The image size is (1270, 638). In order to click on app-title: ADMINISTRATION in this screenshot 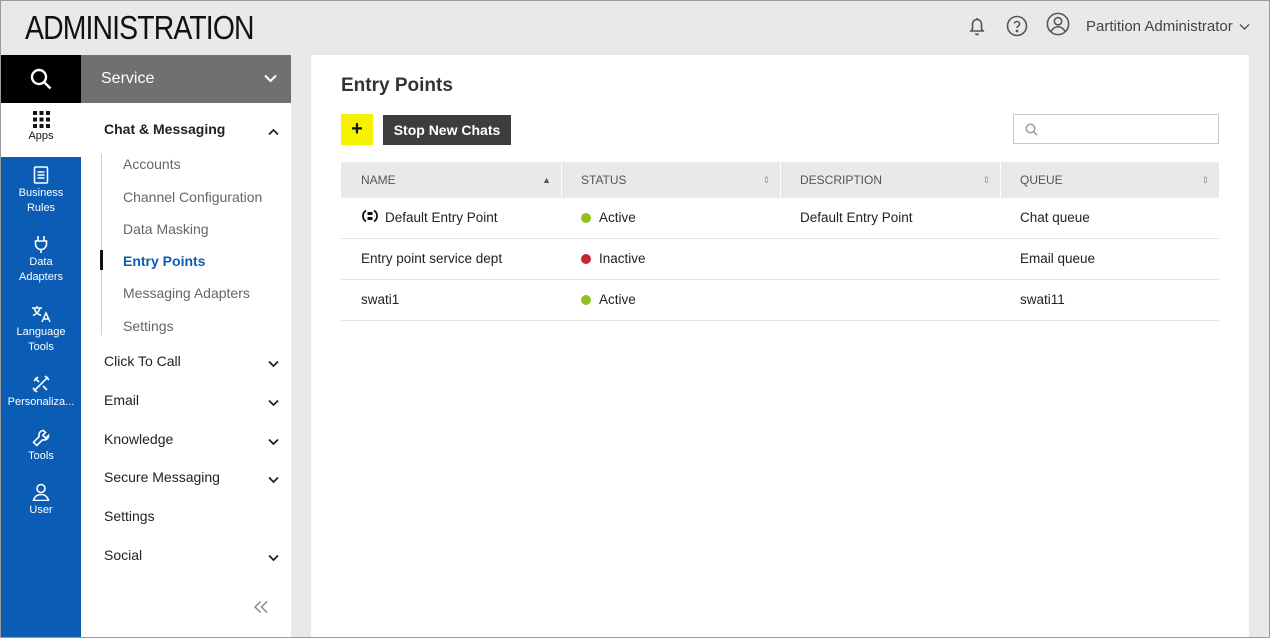, I will do `click(140, 27)`.